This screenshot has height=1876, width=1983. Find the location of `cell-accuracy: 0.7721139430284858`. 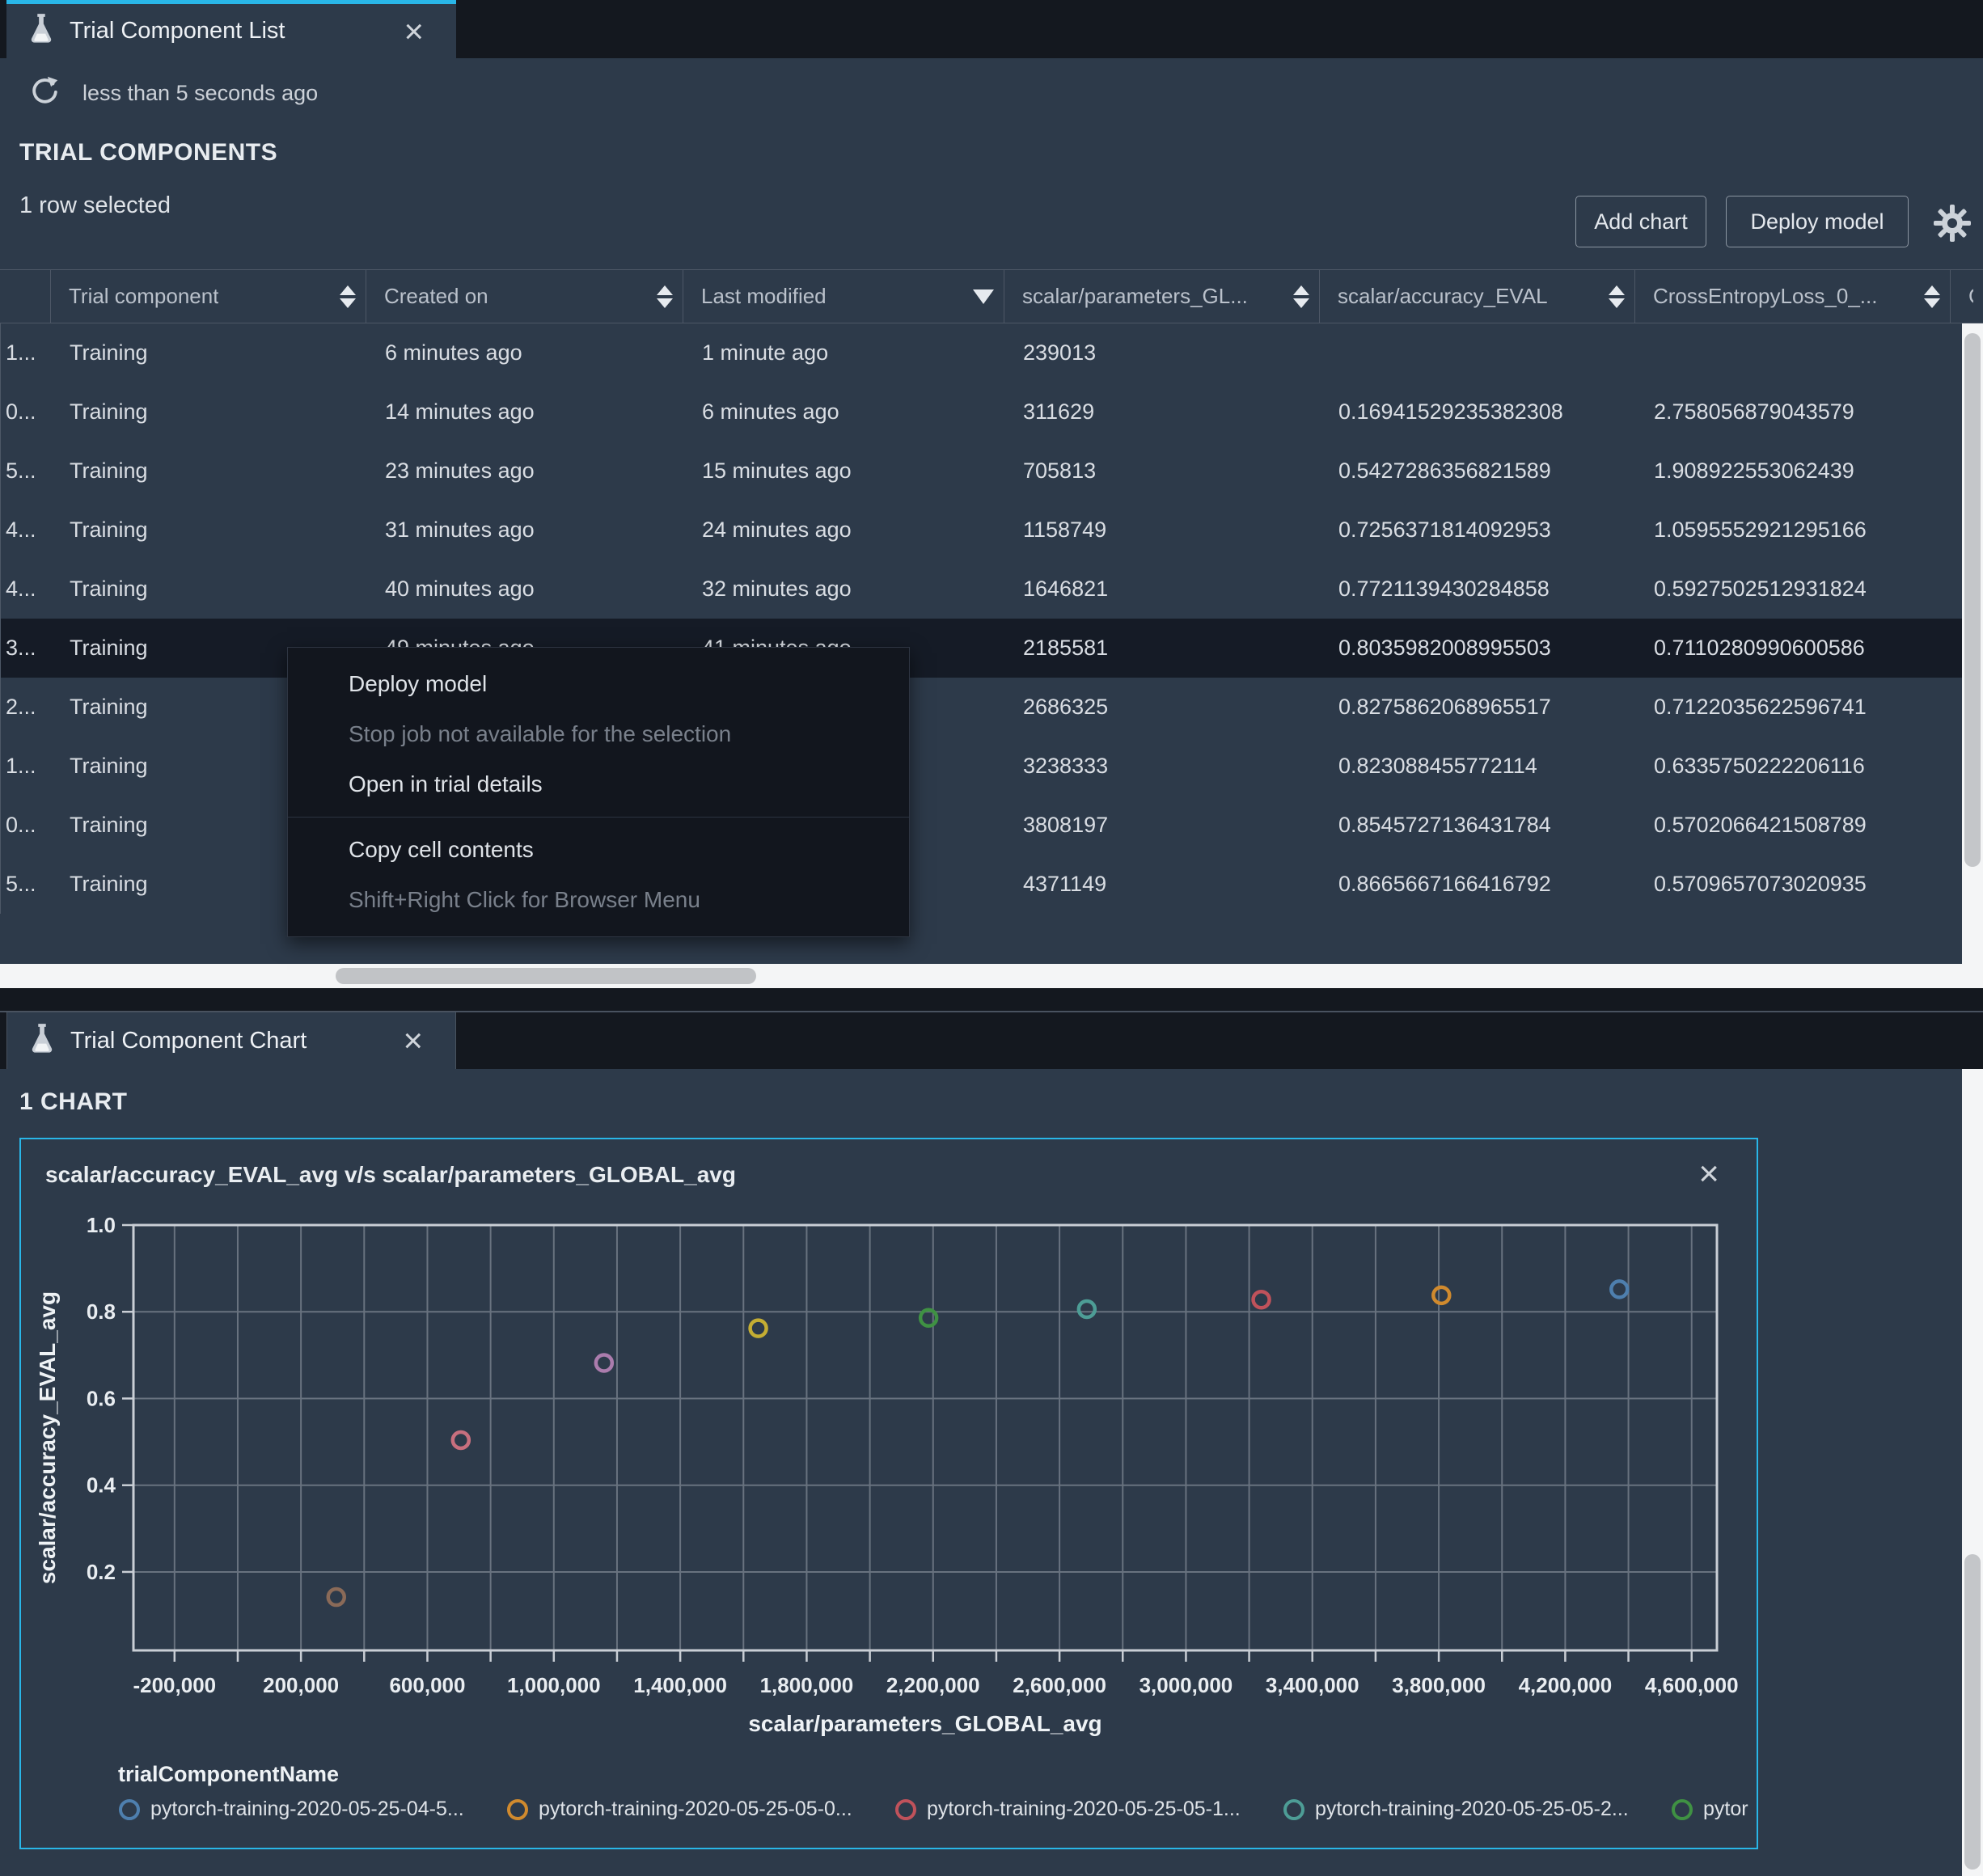

cell-accuracy: 0.7721139430284858 is located at coordinates (1444, 589).